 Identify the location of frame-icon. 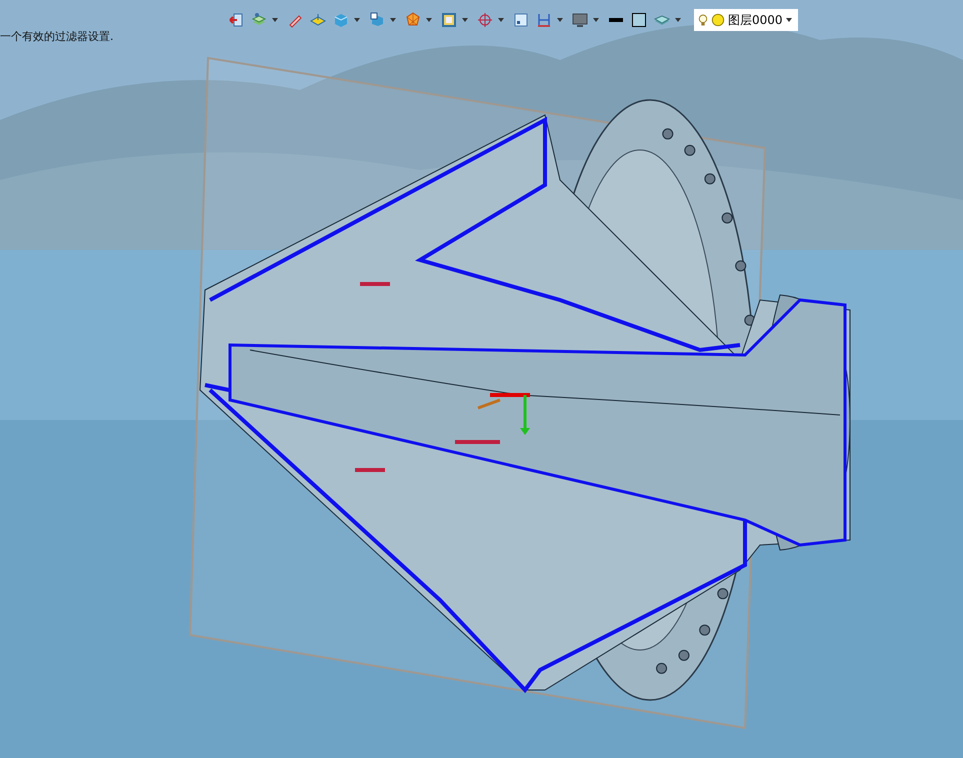
(449, 20).